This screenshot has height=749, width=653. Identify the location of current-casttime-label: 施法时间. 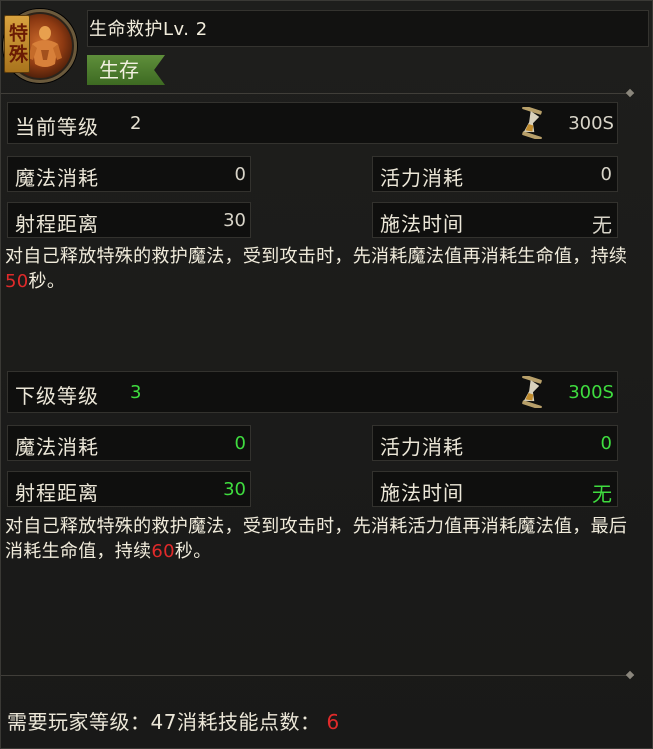
(422, 224).